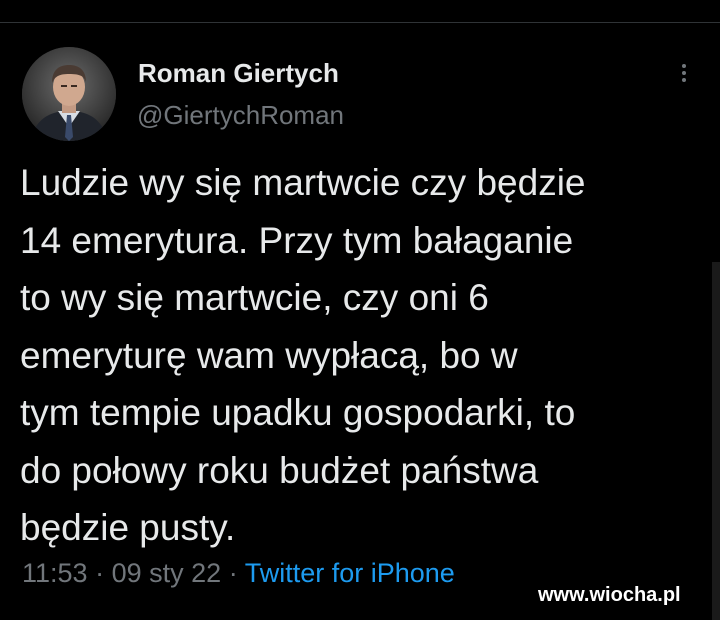 The image size is (720, 620). Describe the element at coordinates (360, 22) in the screenshot. I see `top-divider` at that location.